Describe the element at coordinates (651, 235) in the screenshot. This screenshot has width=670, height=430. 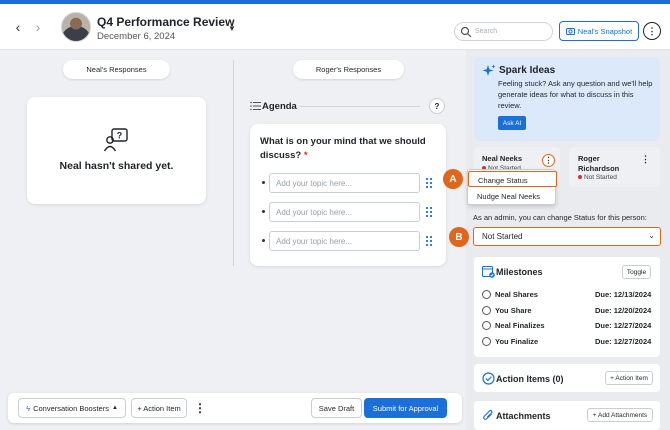
I see `chevron-down-icon: ⌄` at that location.